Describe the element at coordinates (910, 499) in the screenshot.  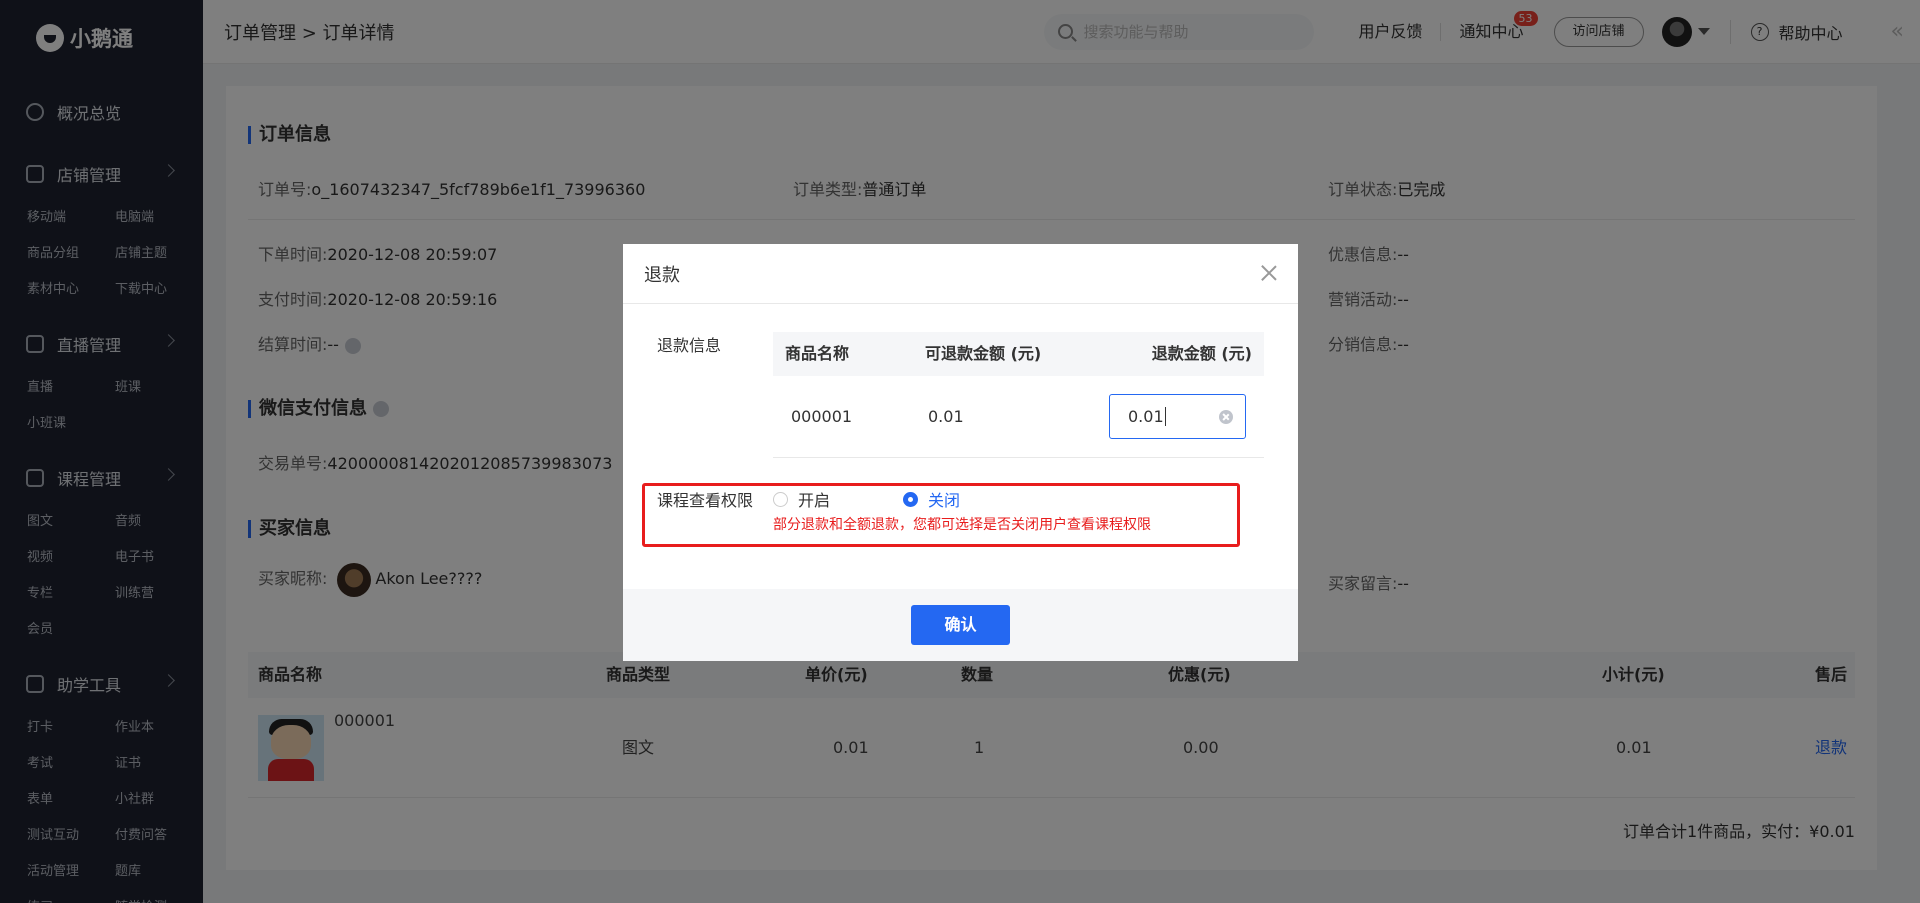
I see `radio-selected-icon` at that location.